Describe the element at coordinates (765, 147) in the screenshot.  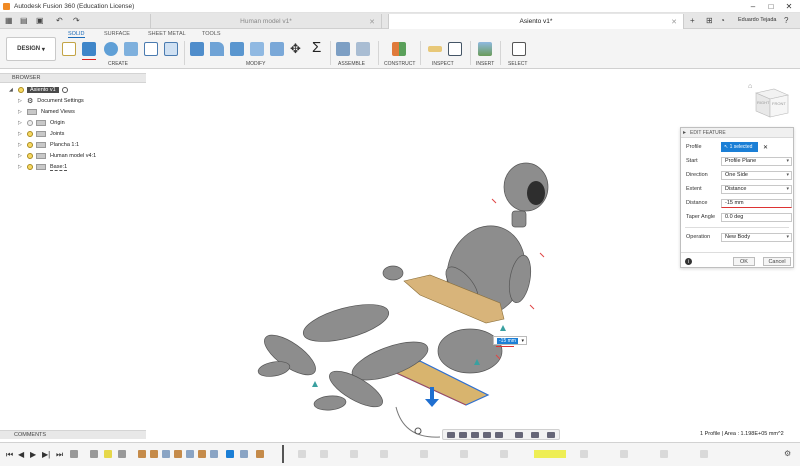
I see `clear-selection-icon: ✕` at that location.